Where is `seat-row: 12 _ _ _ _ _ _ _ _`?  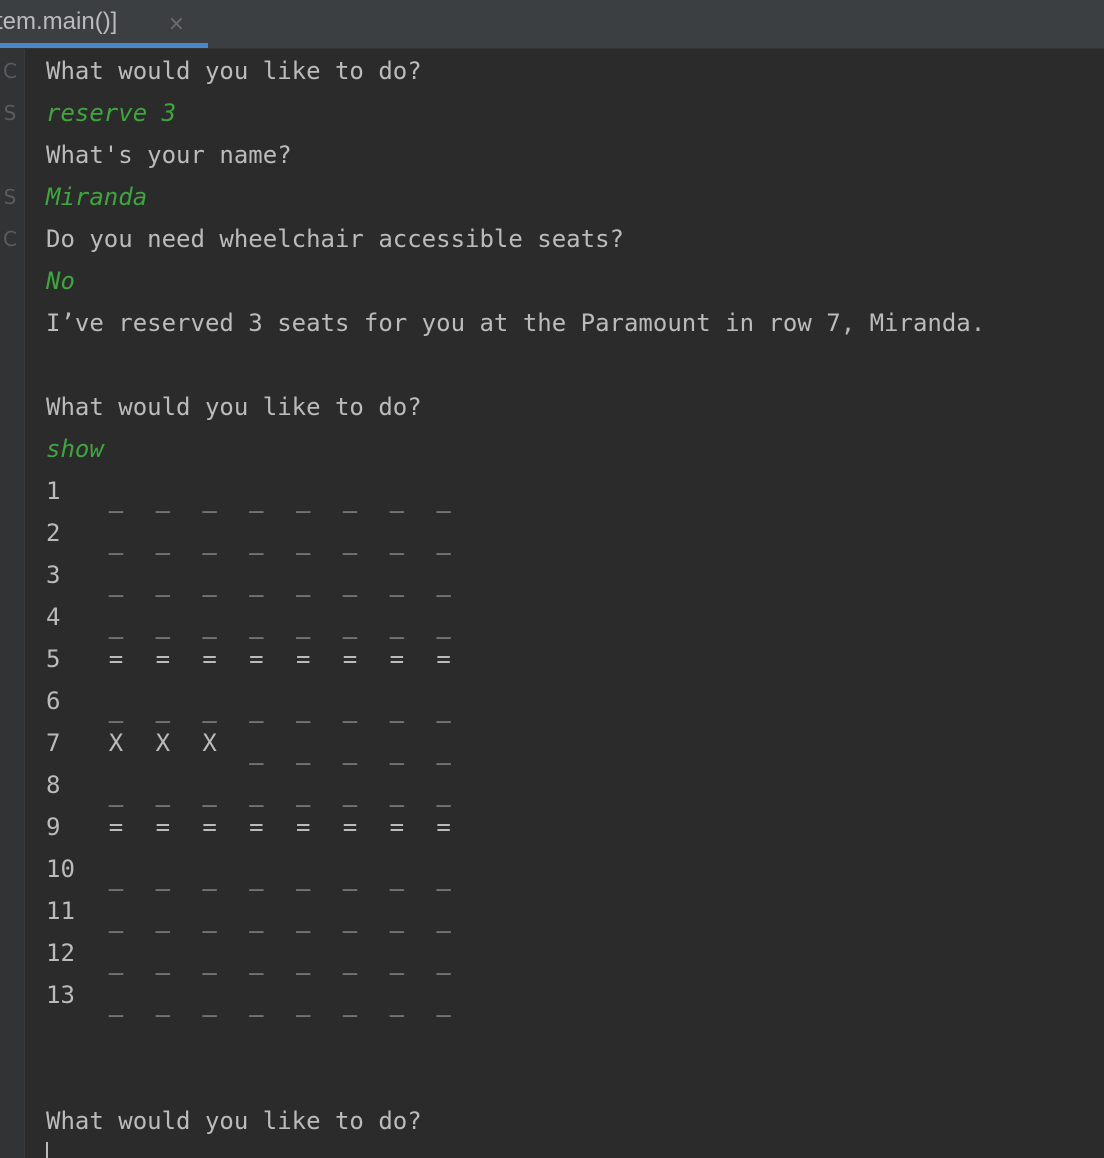 seat-row: 12 _ _ _ _ _ _ _ _ is located at coordinates (256, 953).